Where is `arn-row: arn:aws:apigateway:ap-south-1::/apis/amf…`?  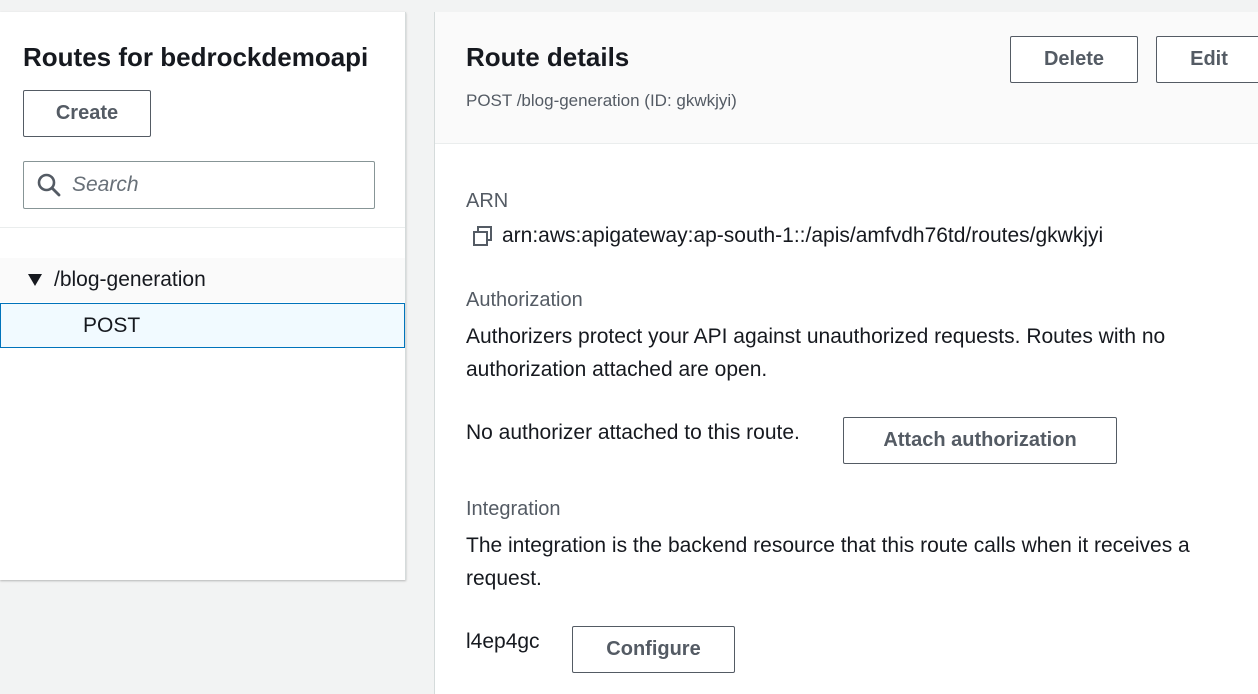
arn-row: arn:aws:apigateway:ap-south-1::/apis/amf… is located at coordinates (787, 236).